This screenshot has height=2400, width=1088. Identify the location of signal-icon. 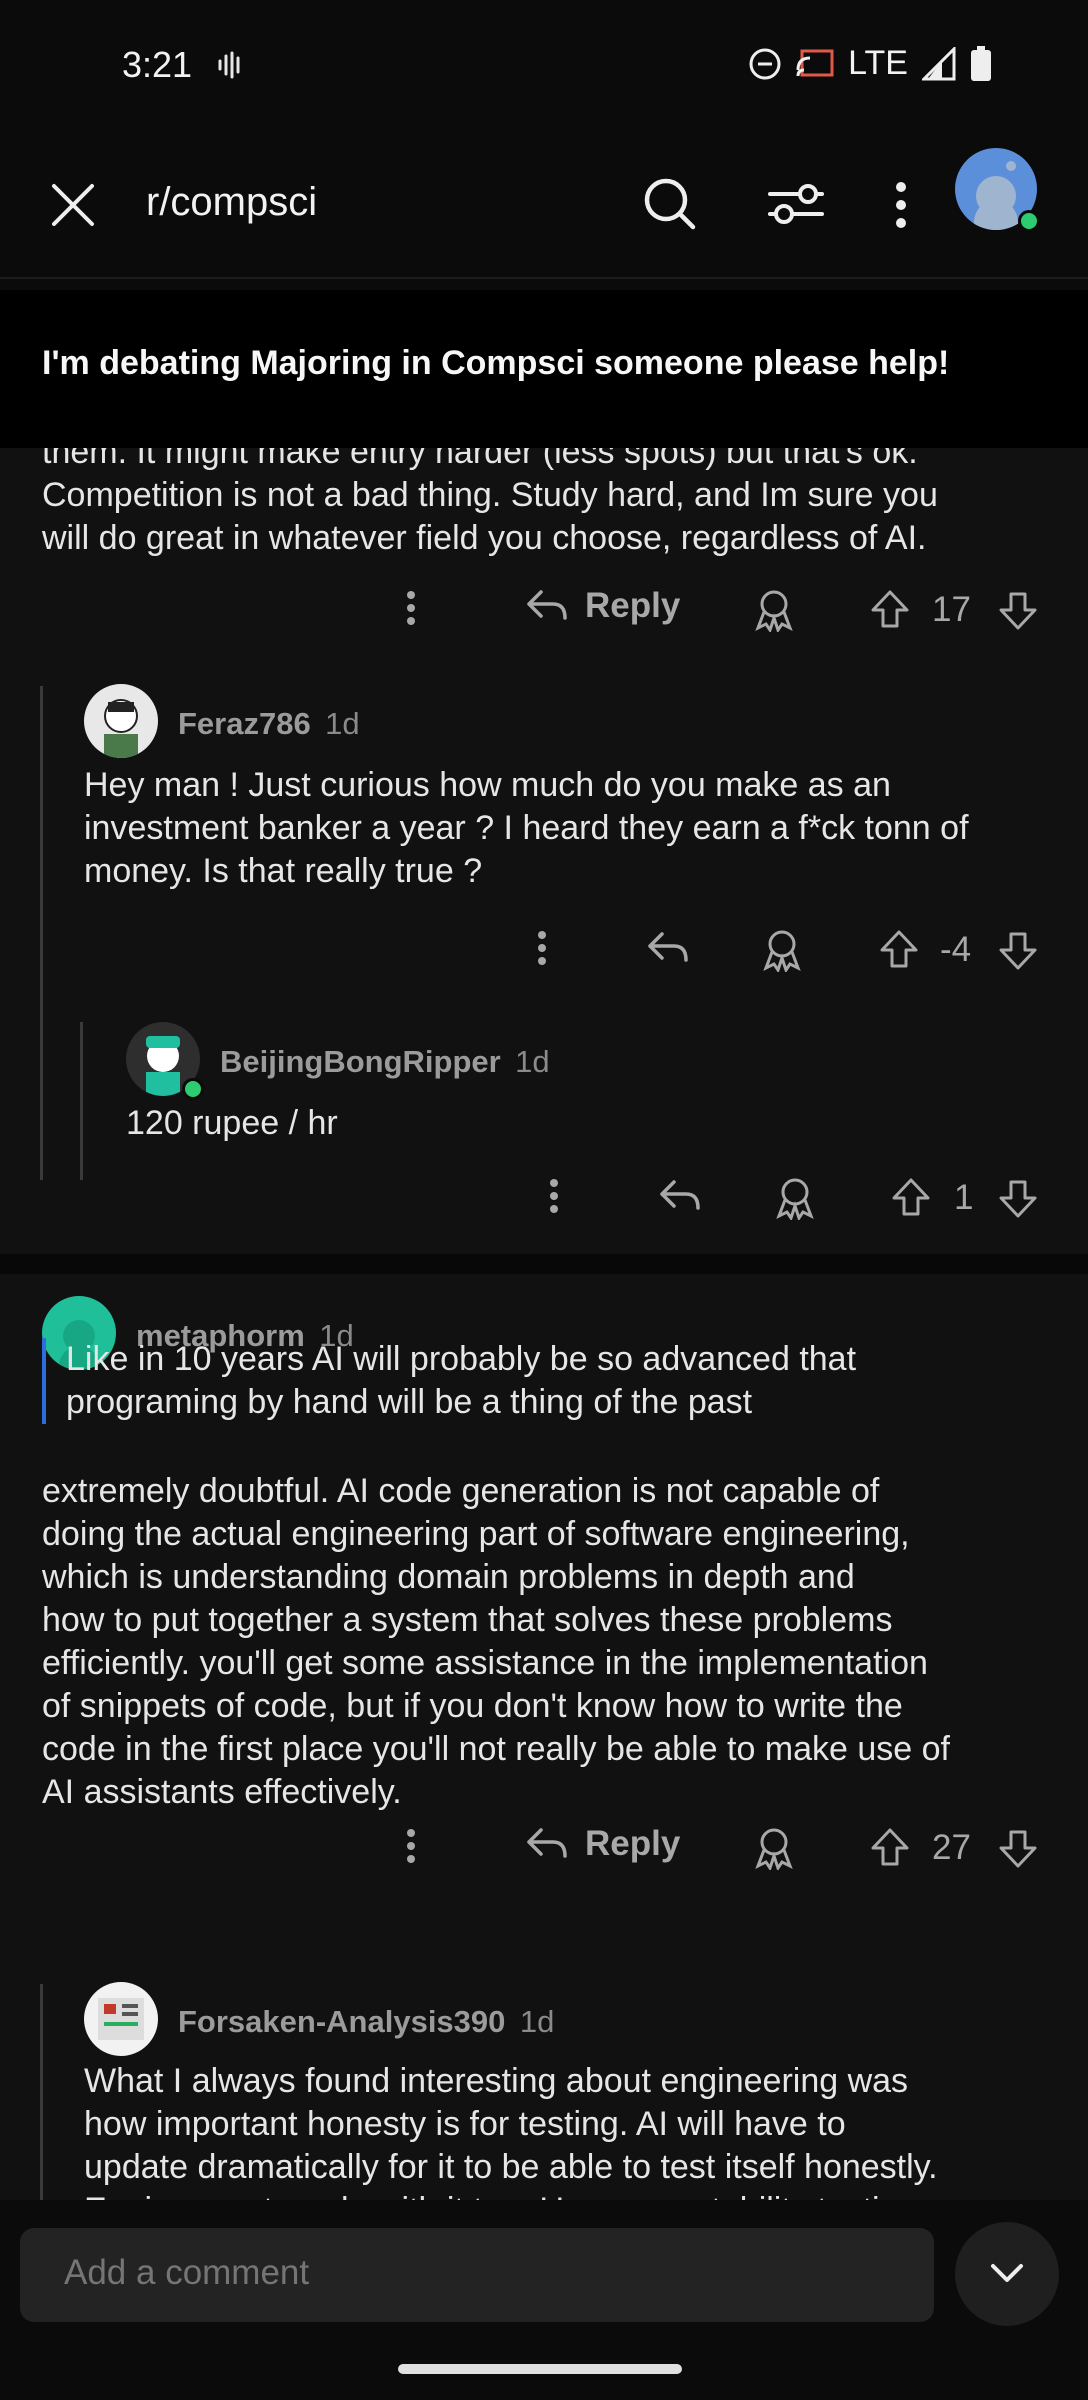
(939, 63).